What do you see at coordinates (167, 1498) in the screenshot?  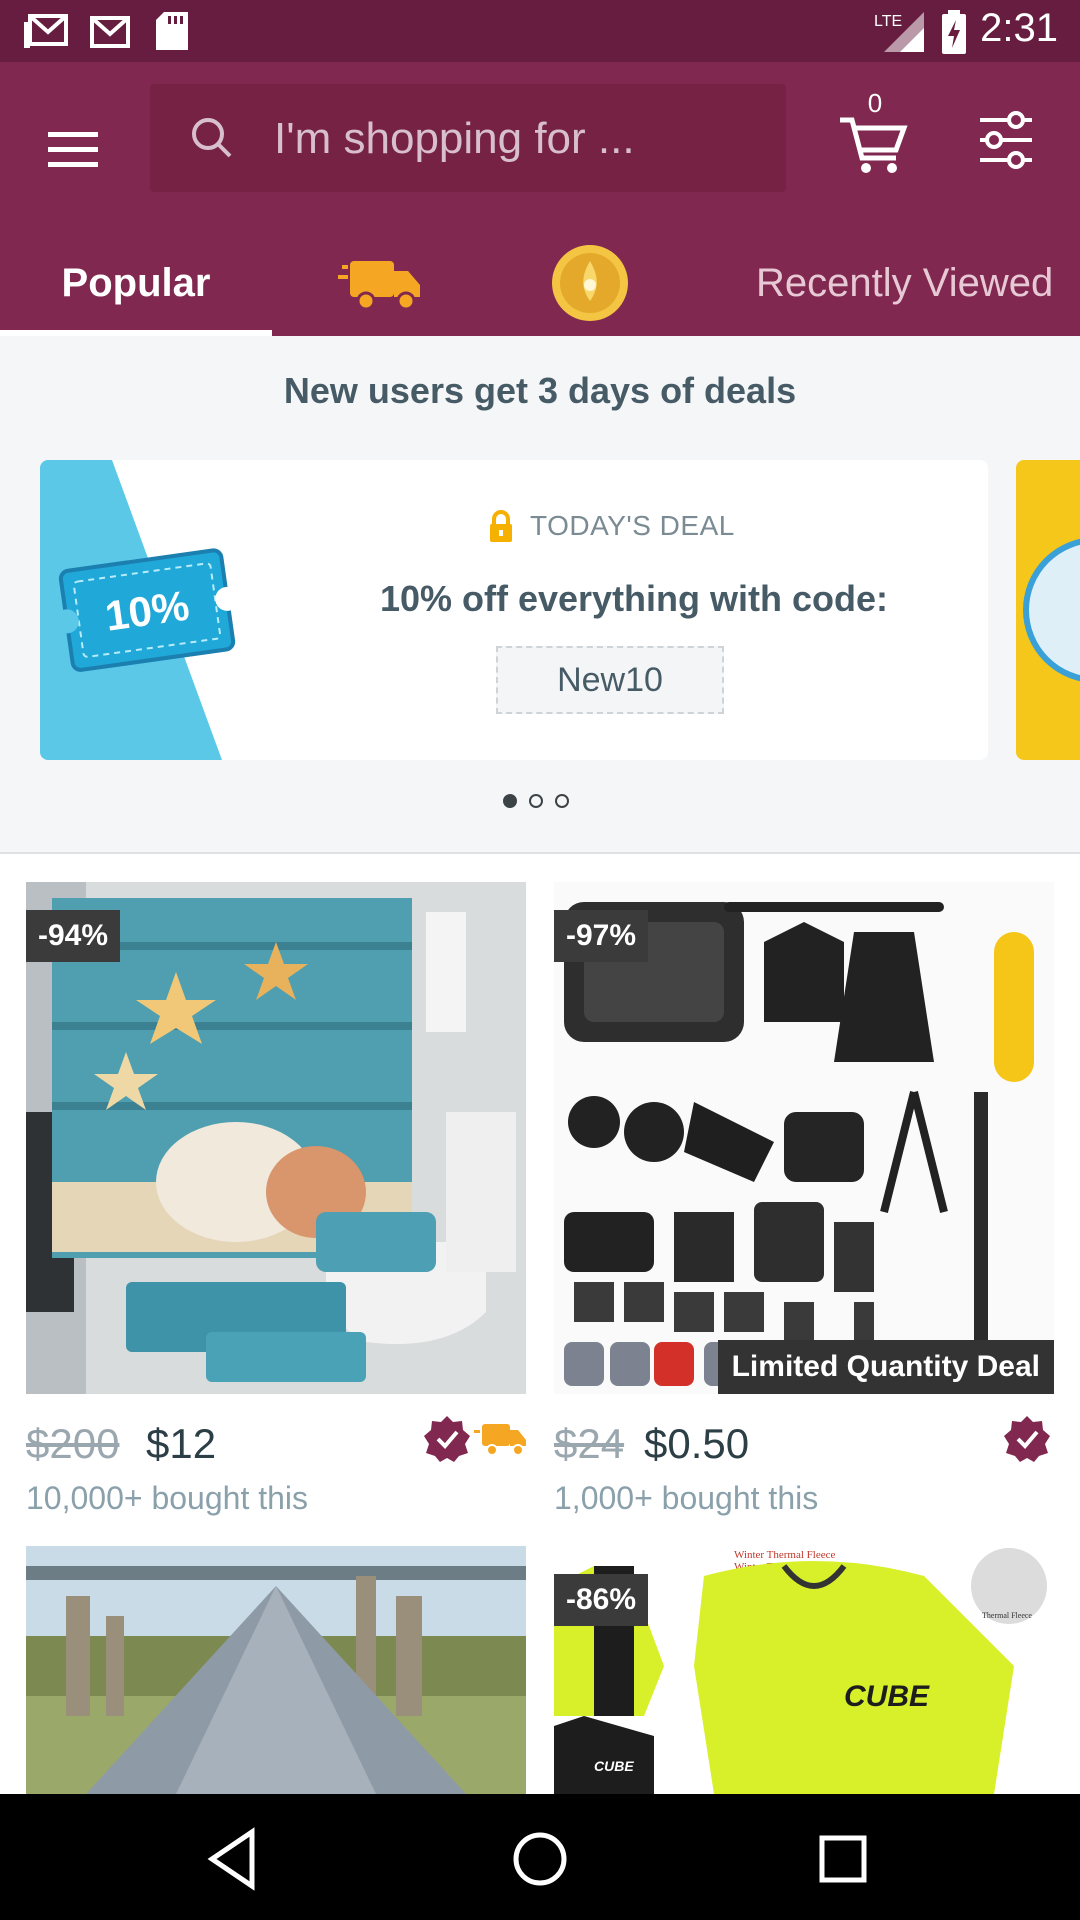 I see `bought-count: 10,000+ bought this` at bounding box center [167, 1498].